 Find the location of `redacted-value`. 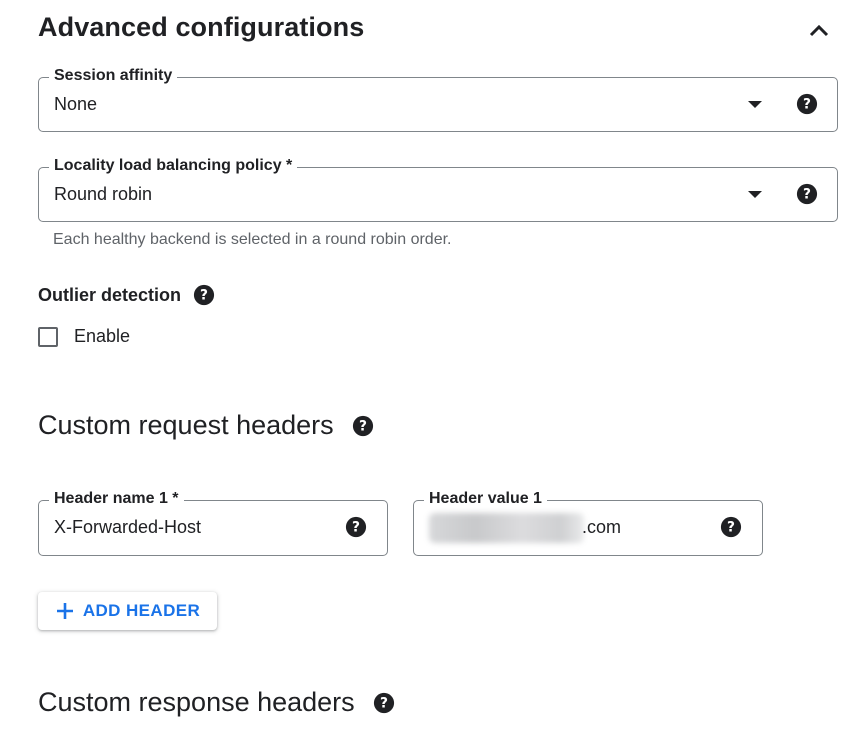

redacted-value is located at coordinates (506, 528).